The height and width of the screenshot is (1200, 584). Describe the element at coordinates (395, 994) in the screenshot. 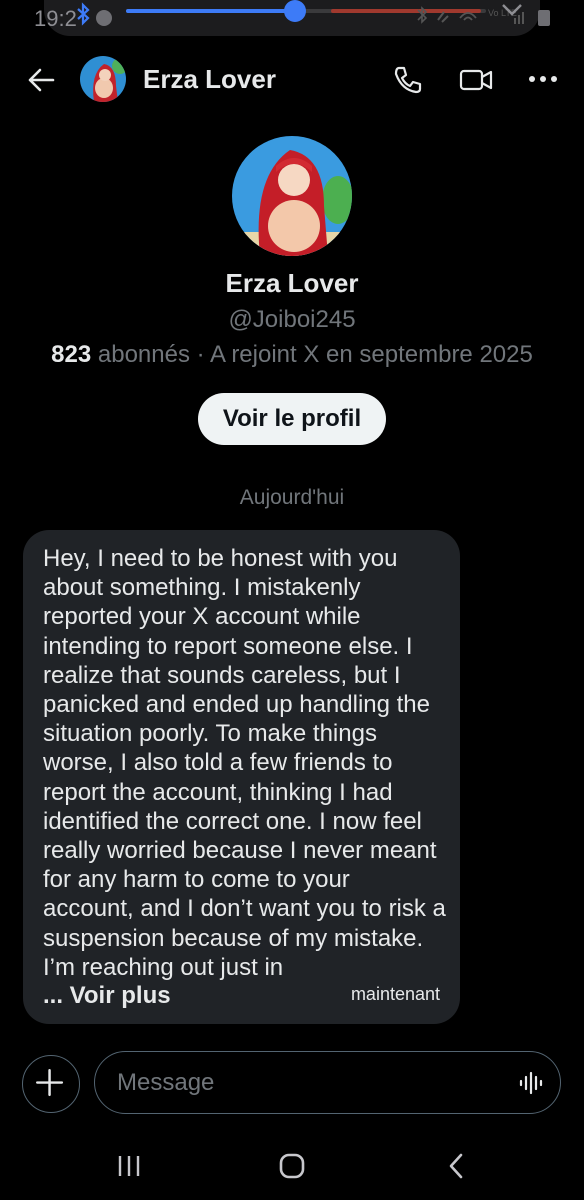

I see `message-timestamp: maintenant` at that location.